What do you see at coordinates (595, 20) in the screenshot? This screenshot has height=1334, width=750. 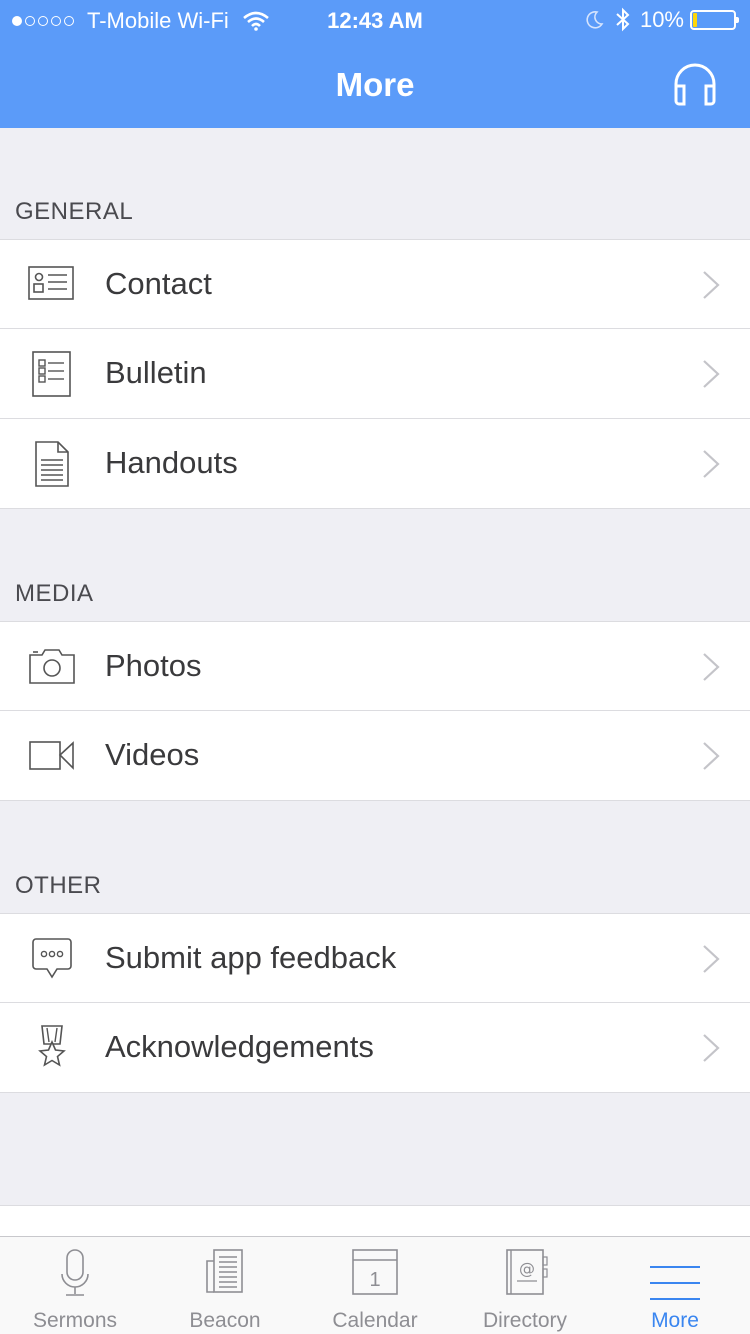 I see `moon-icon` at bounding box center [595, 20].